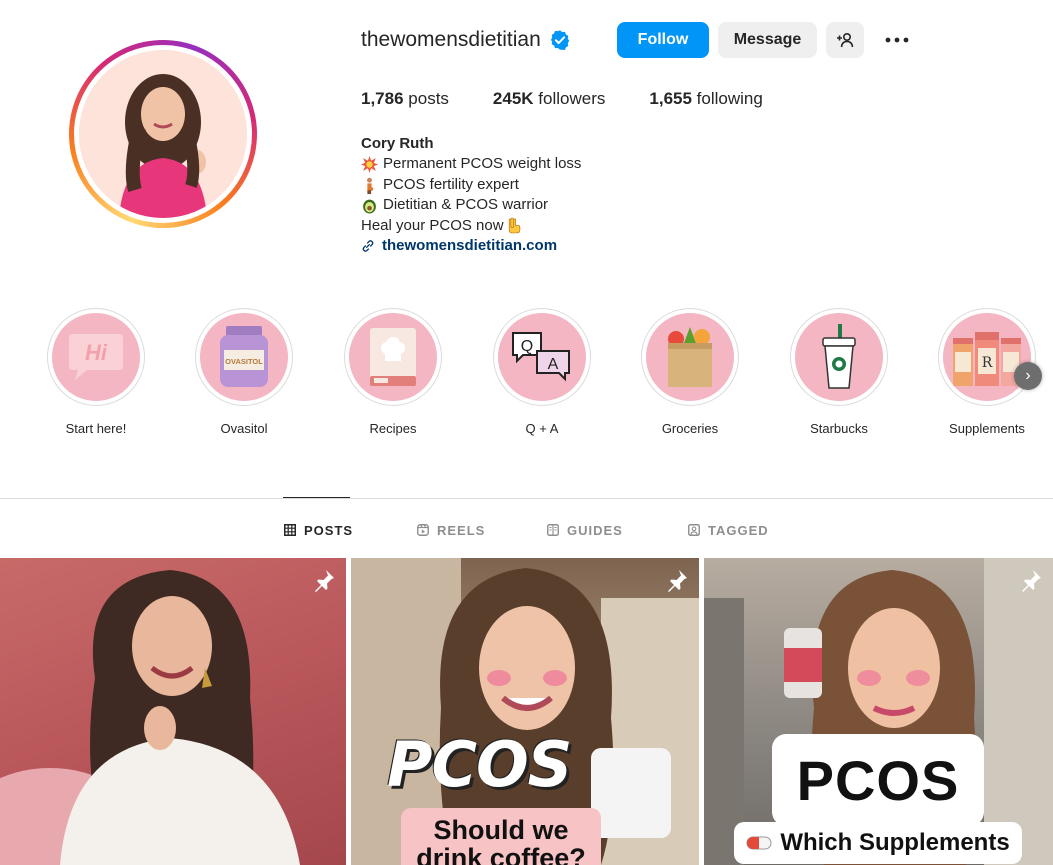 The height and width of the screenshot is (865, 1053). I want to click on highlights-next-button: ›, so click(1028, 376).